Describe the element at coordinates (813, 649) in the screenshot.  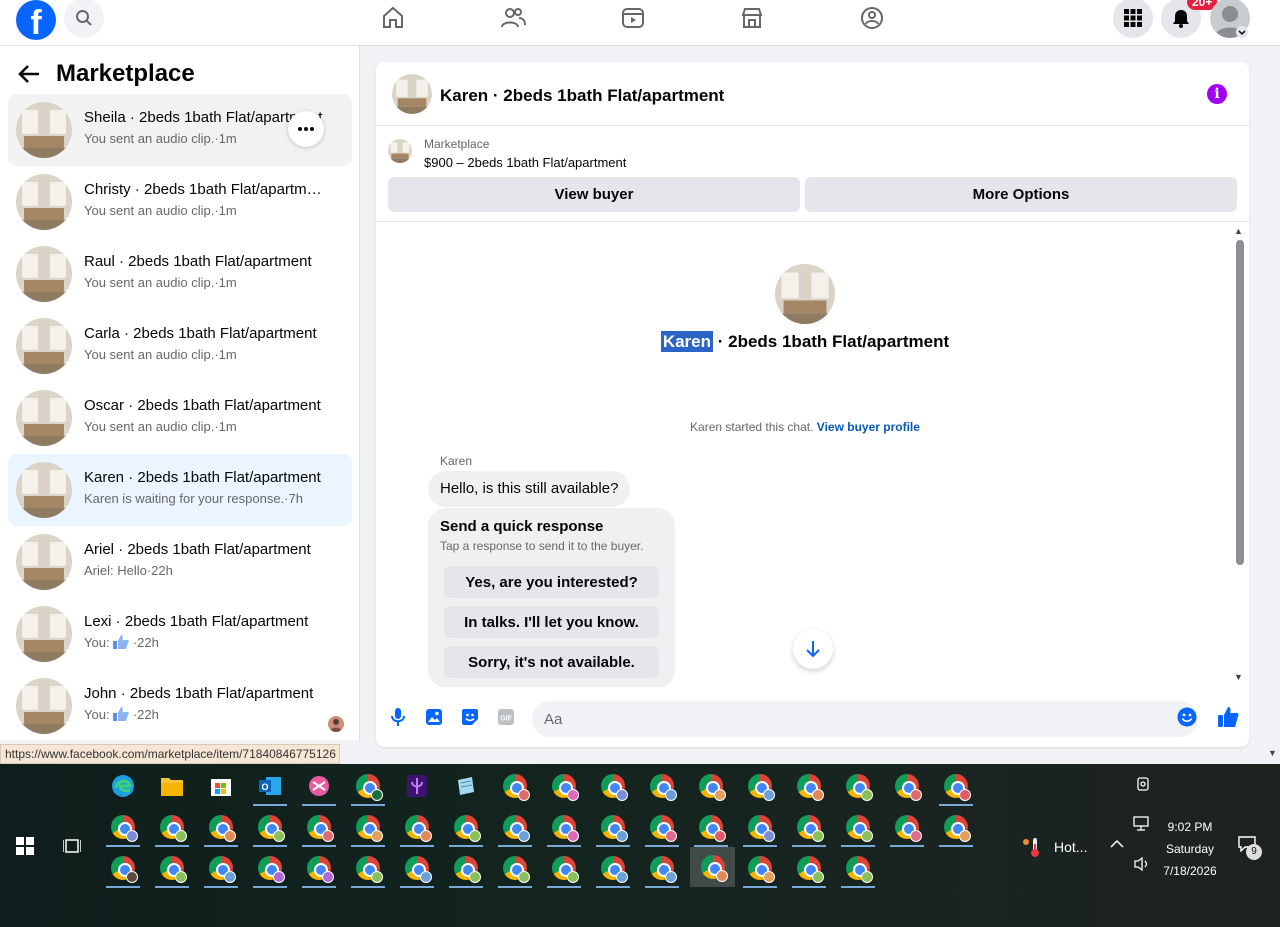
I see `scroll-to-bottom-button` at that location.